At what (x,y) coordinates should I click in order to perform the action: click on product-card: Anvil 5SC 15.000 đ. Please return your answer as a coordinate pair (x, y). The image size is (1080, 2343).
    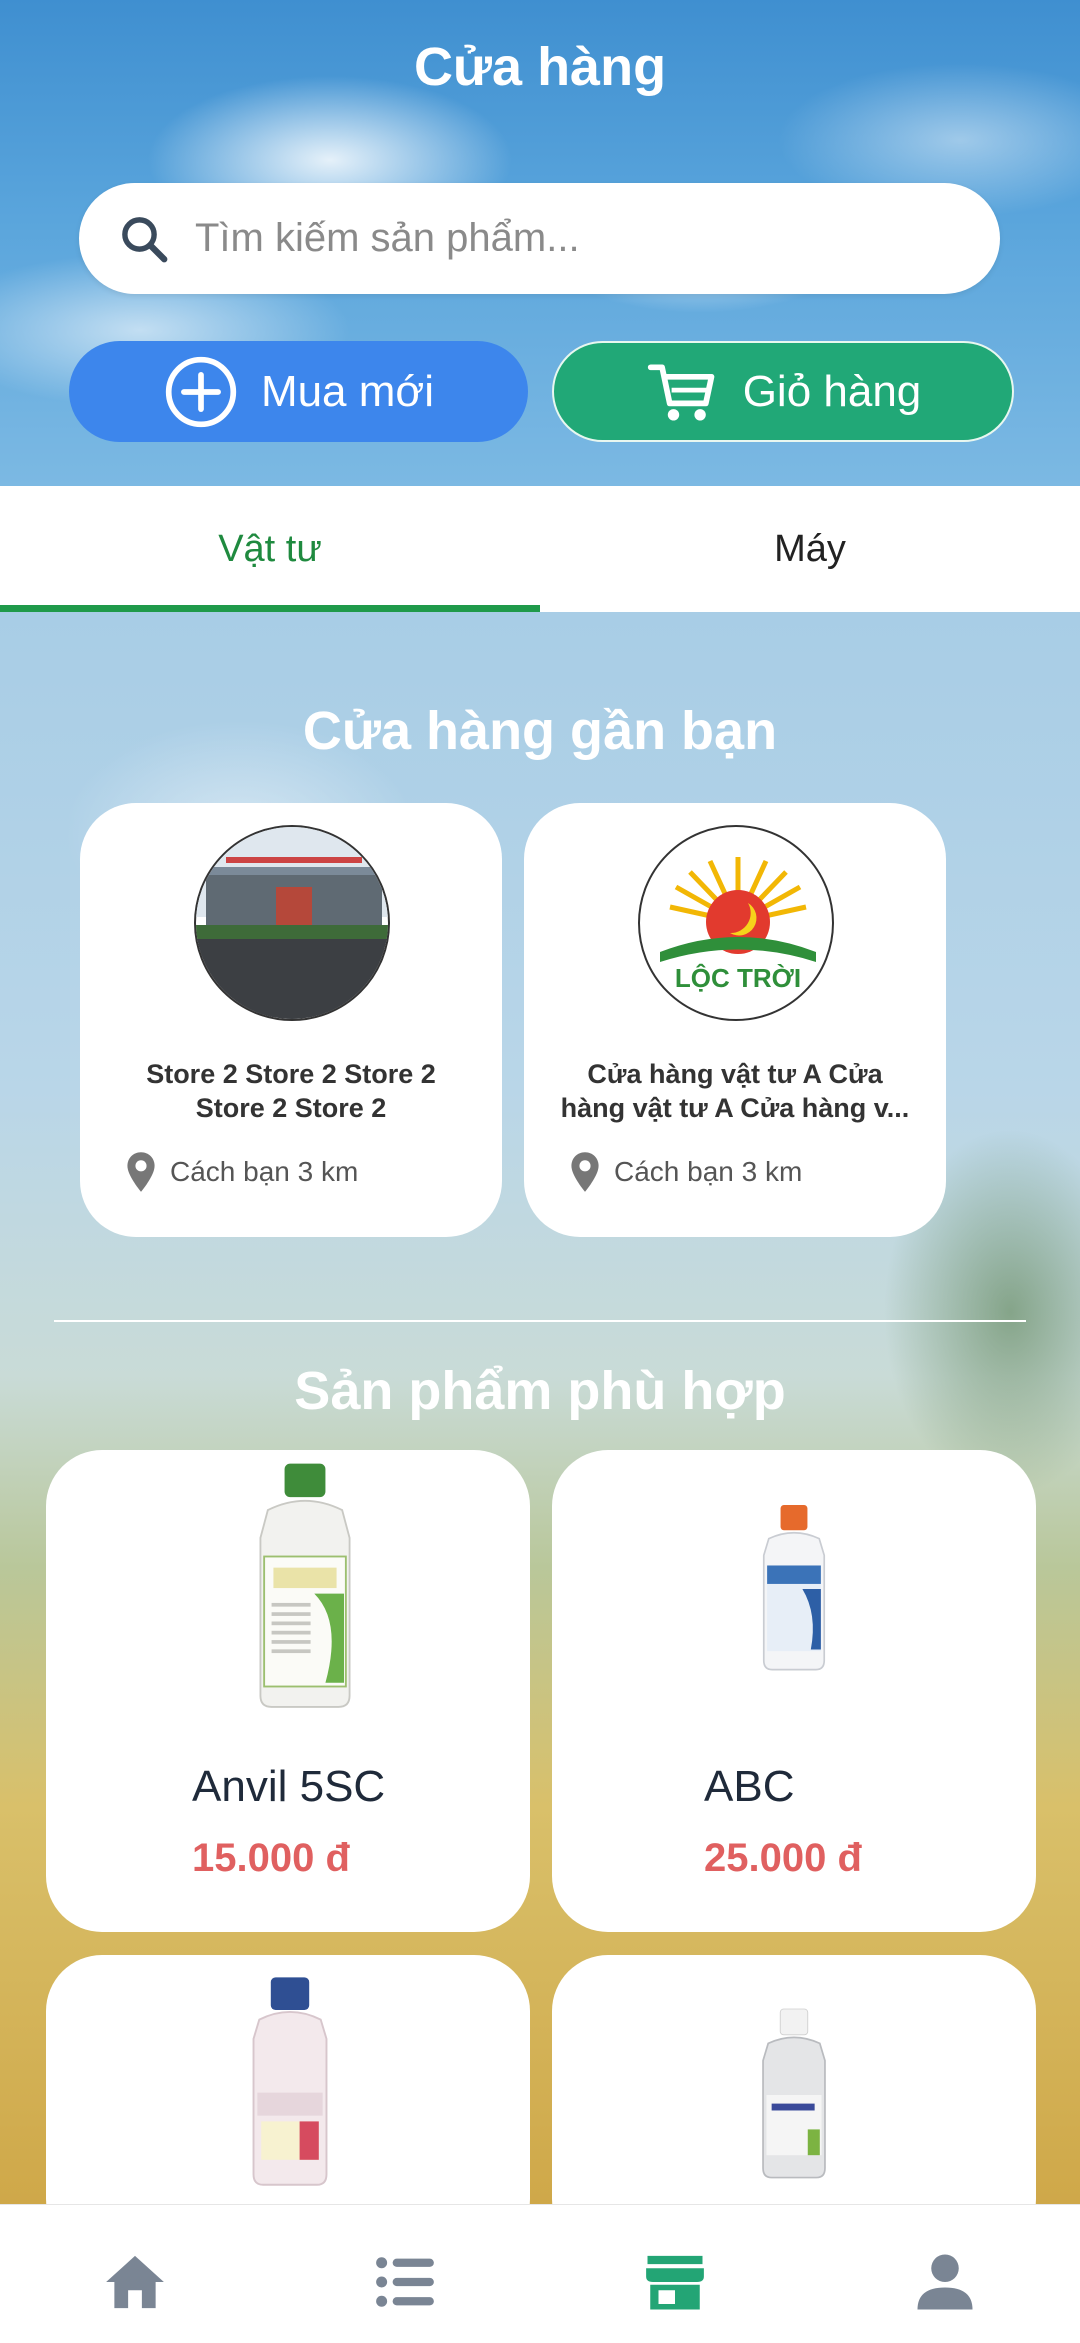
    Looking at the image, I should click on (288, 1691).